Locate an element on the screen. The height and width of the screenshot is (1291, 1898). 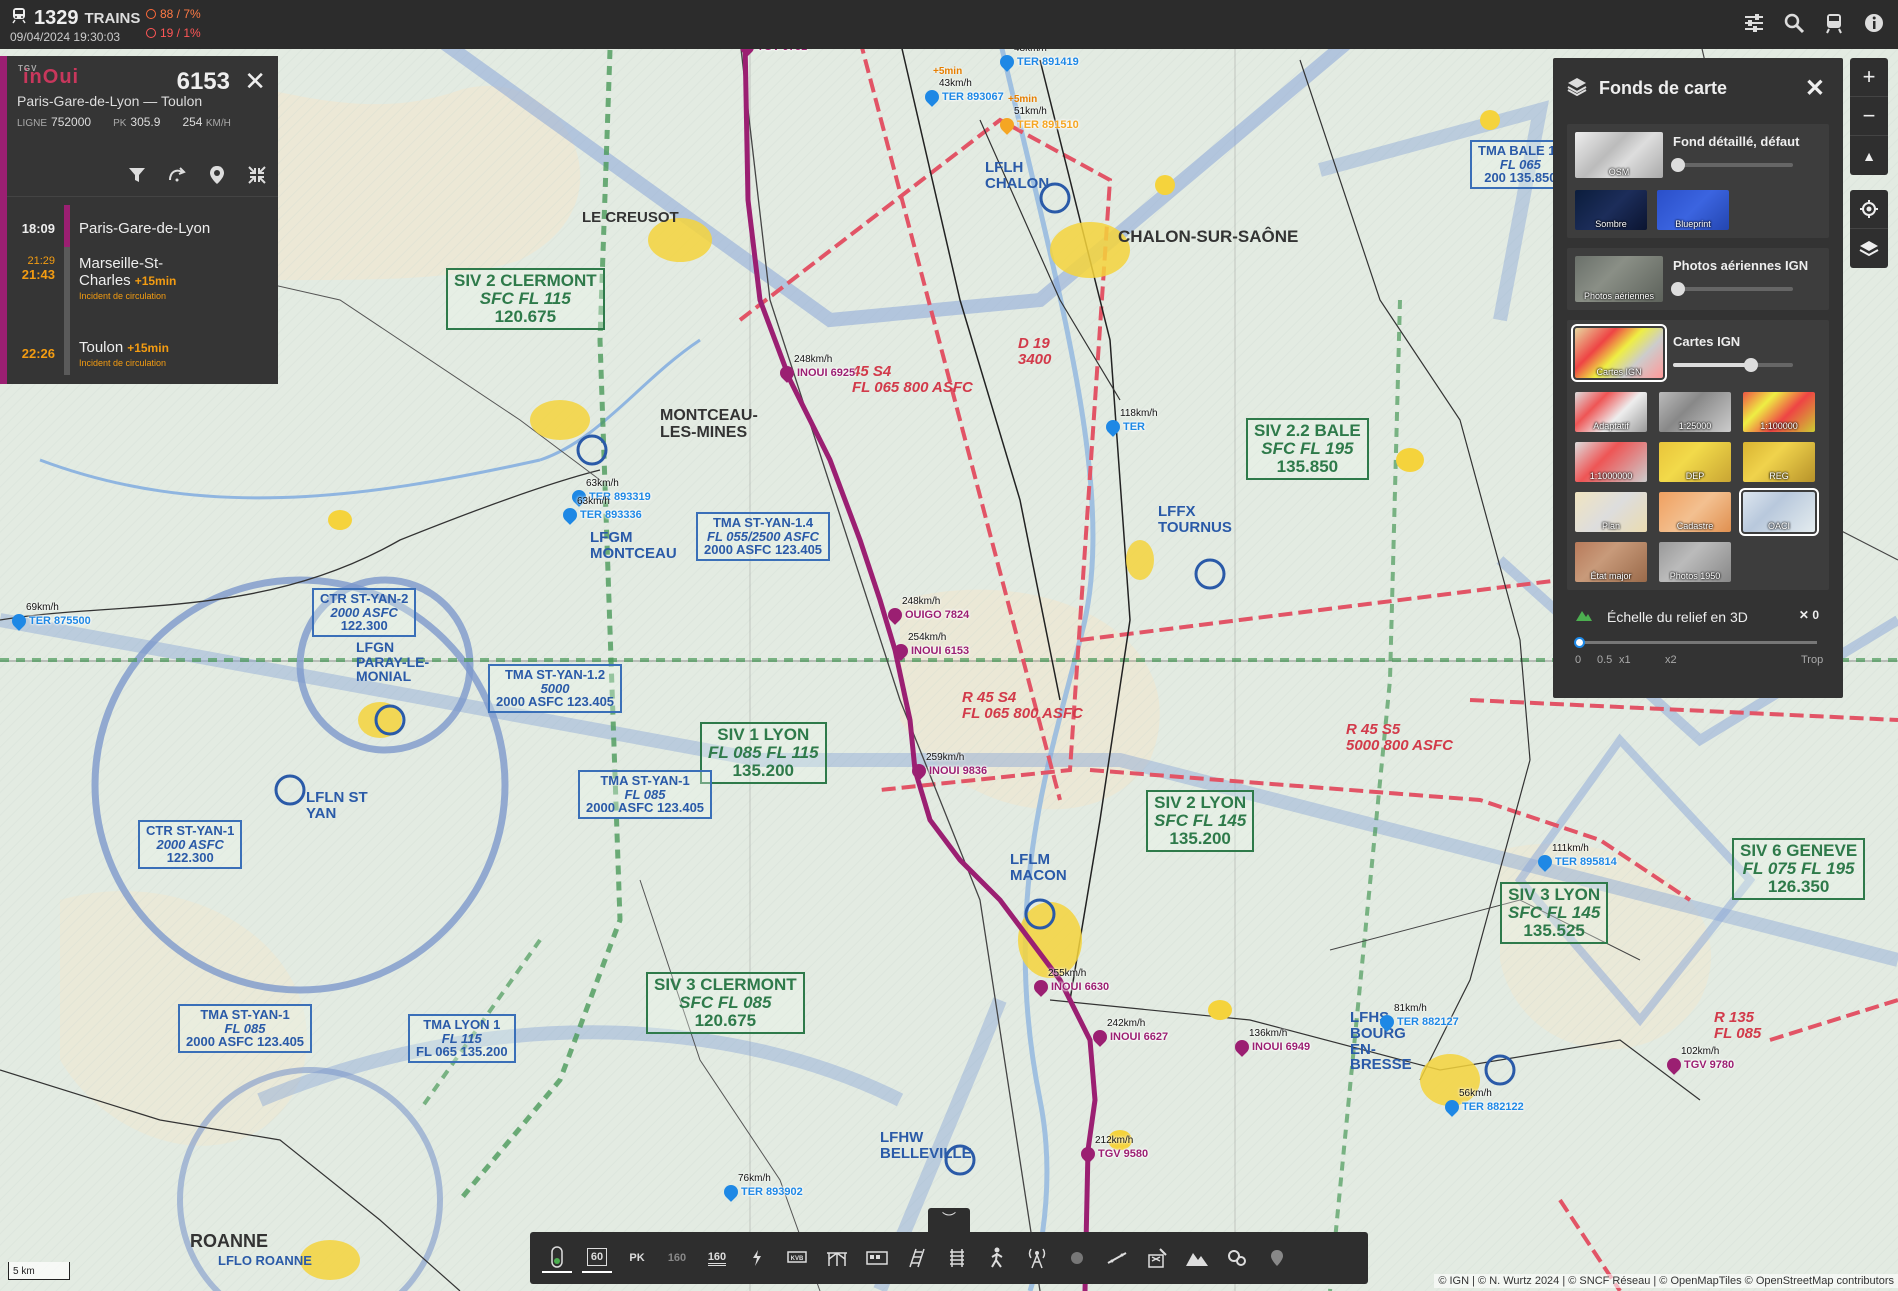
gradient-icon is located at coordinates (1117, 1258).